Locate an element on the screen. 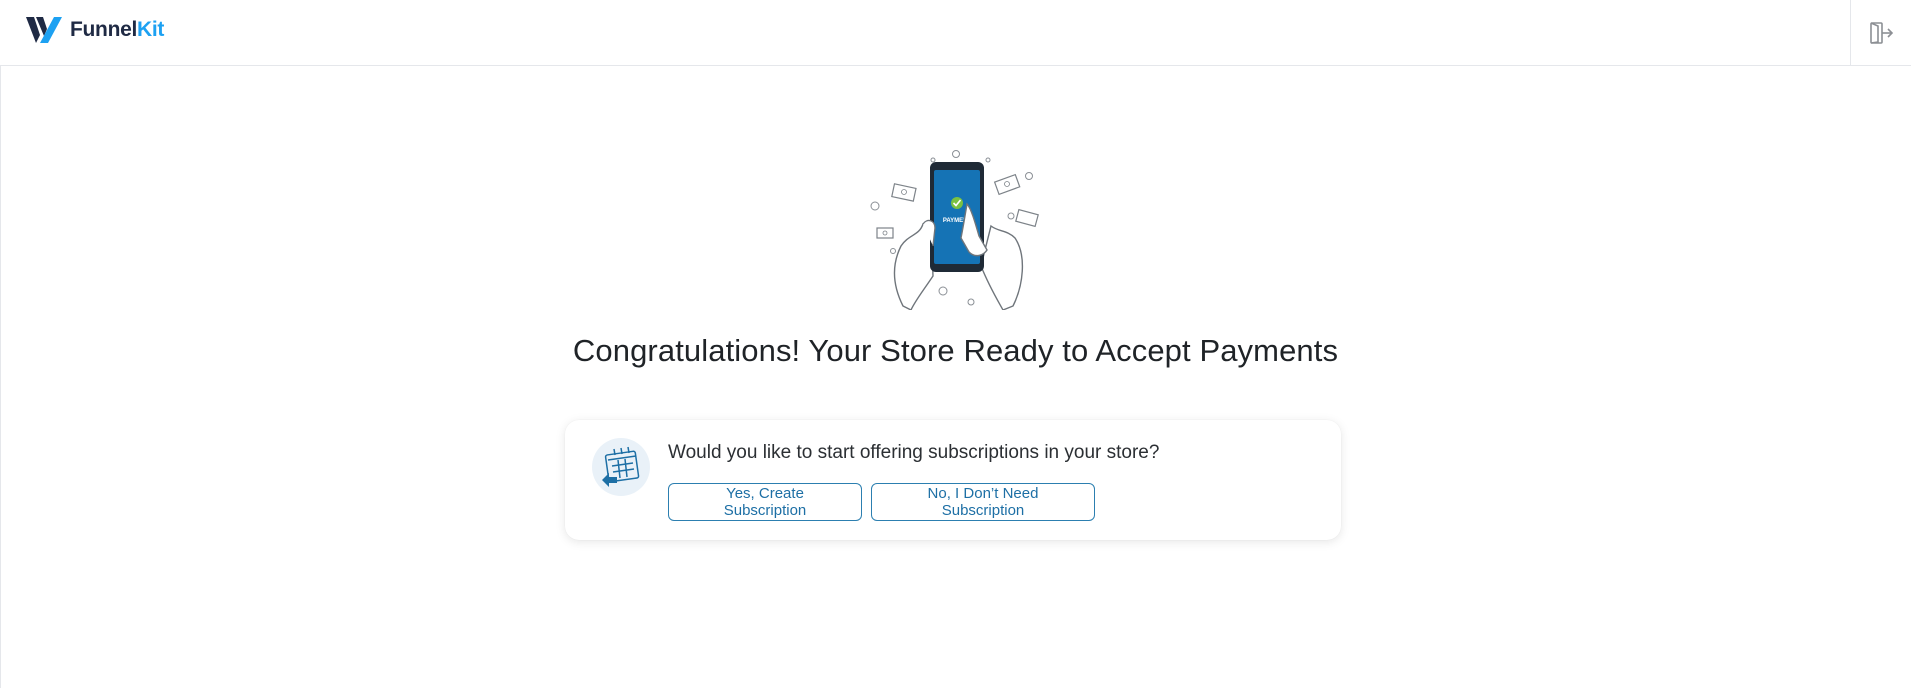 This screenshot has height=688, width=1911. create-subscription-button: Yes, Create Subscription is located at coordinates (765, 502).